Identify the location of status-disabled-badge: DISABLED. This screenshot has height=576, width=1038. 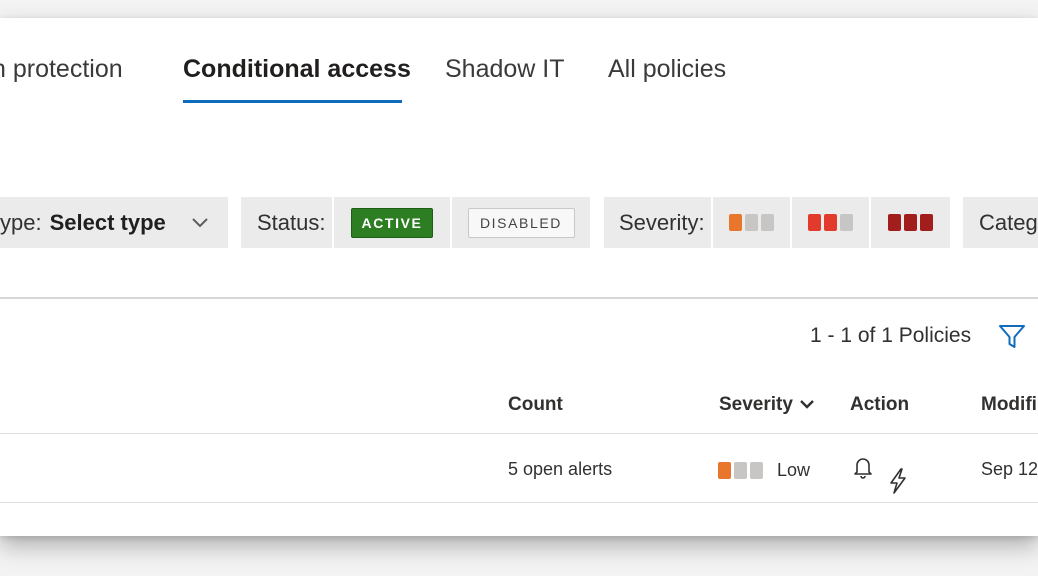
(521, 222).